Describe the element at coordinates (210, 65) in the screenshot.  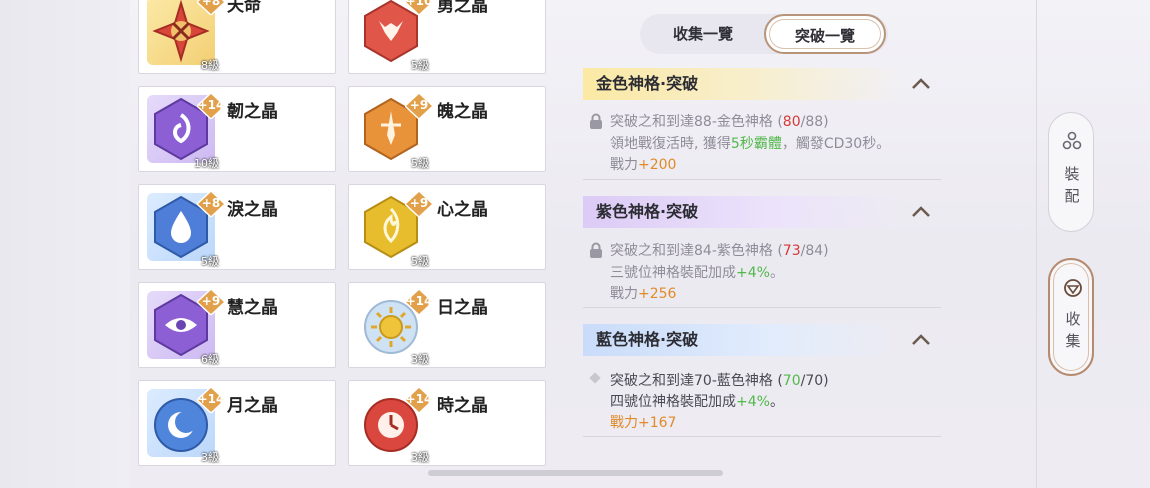
I see `gem-level: 8級` at that location.